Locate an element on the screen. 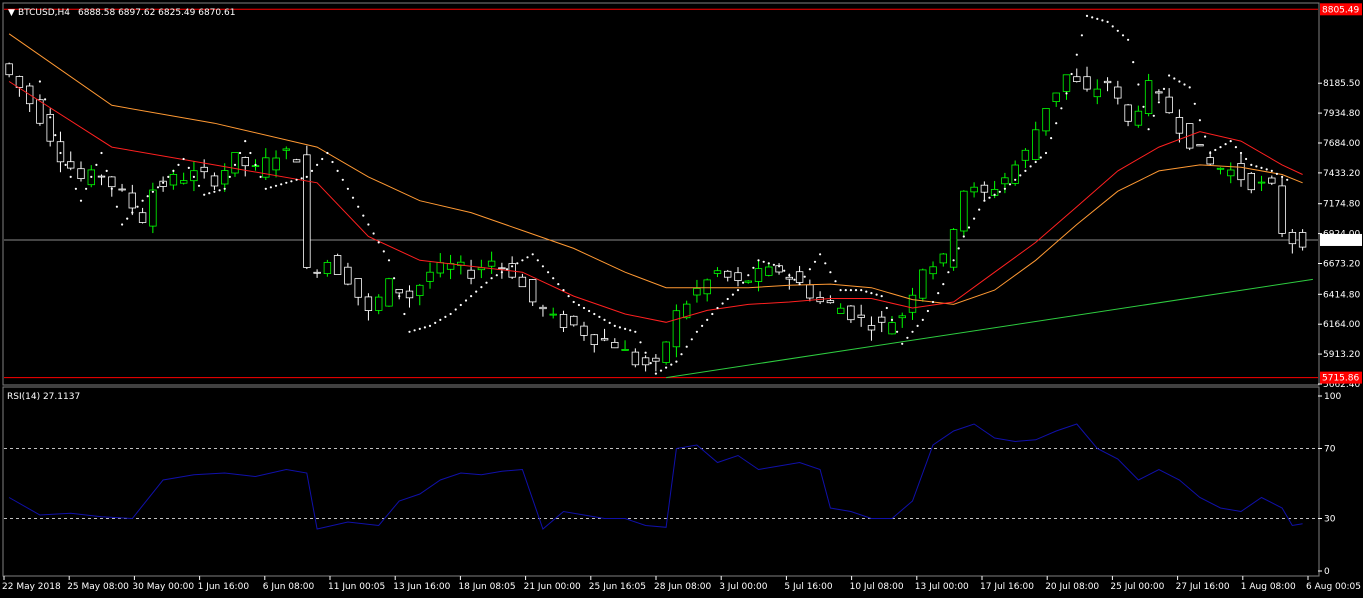 The height and width of the screenshot is (598, 1363). price-tick-label: 6414.80 is located at coordinates (1341, 295).